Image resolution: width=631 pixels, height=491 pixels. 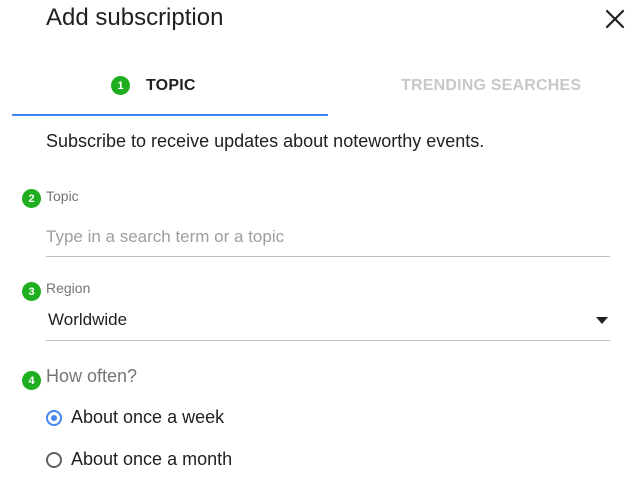 What do you see at coordinates (31, 291) in the screenshot?
I see `step-badge-3: 3` at bounding box center [31, 291].